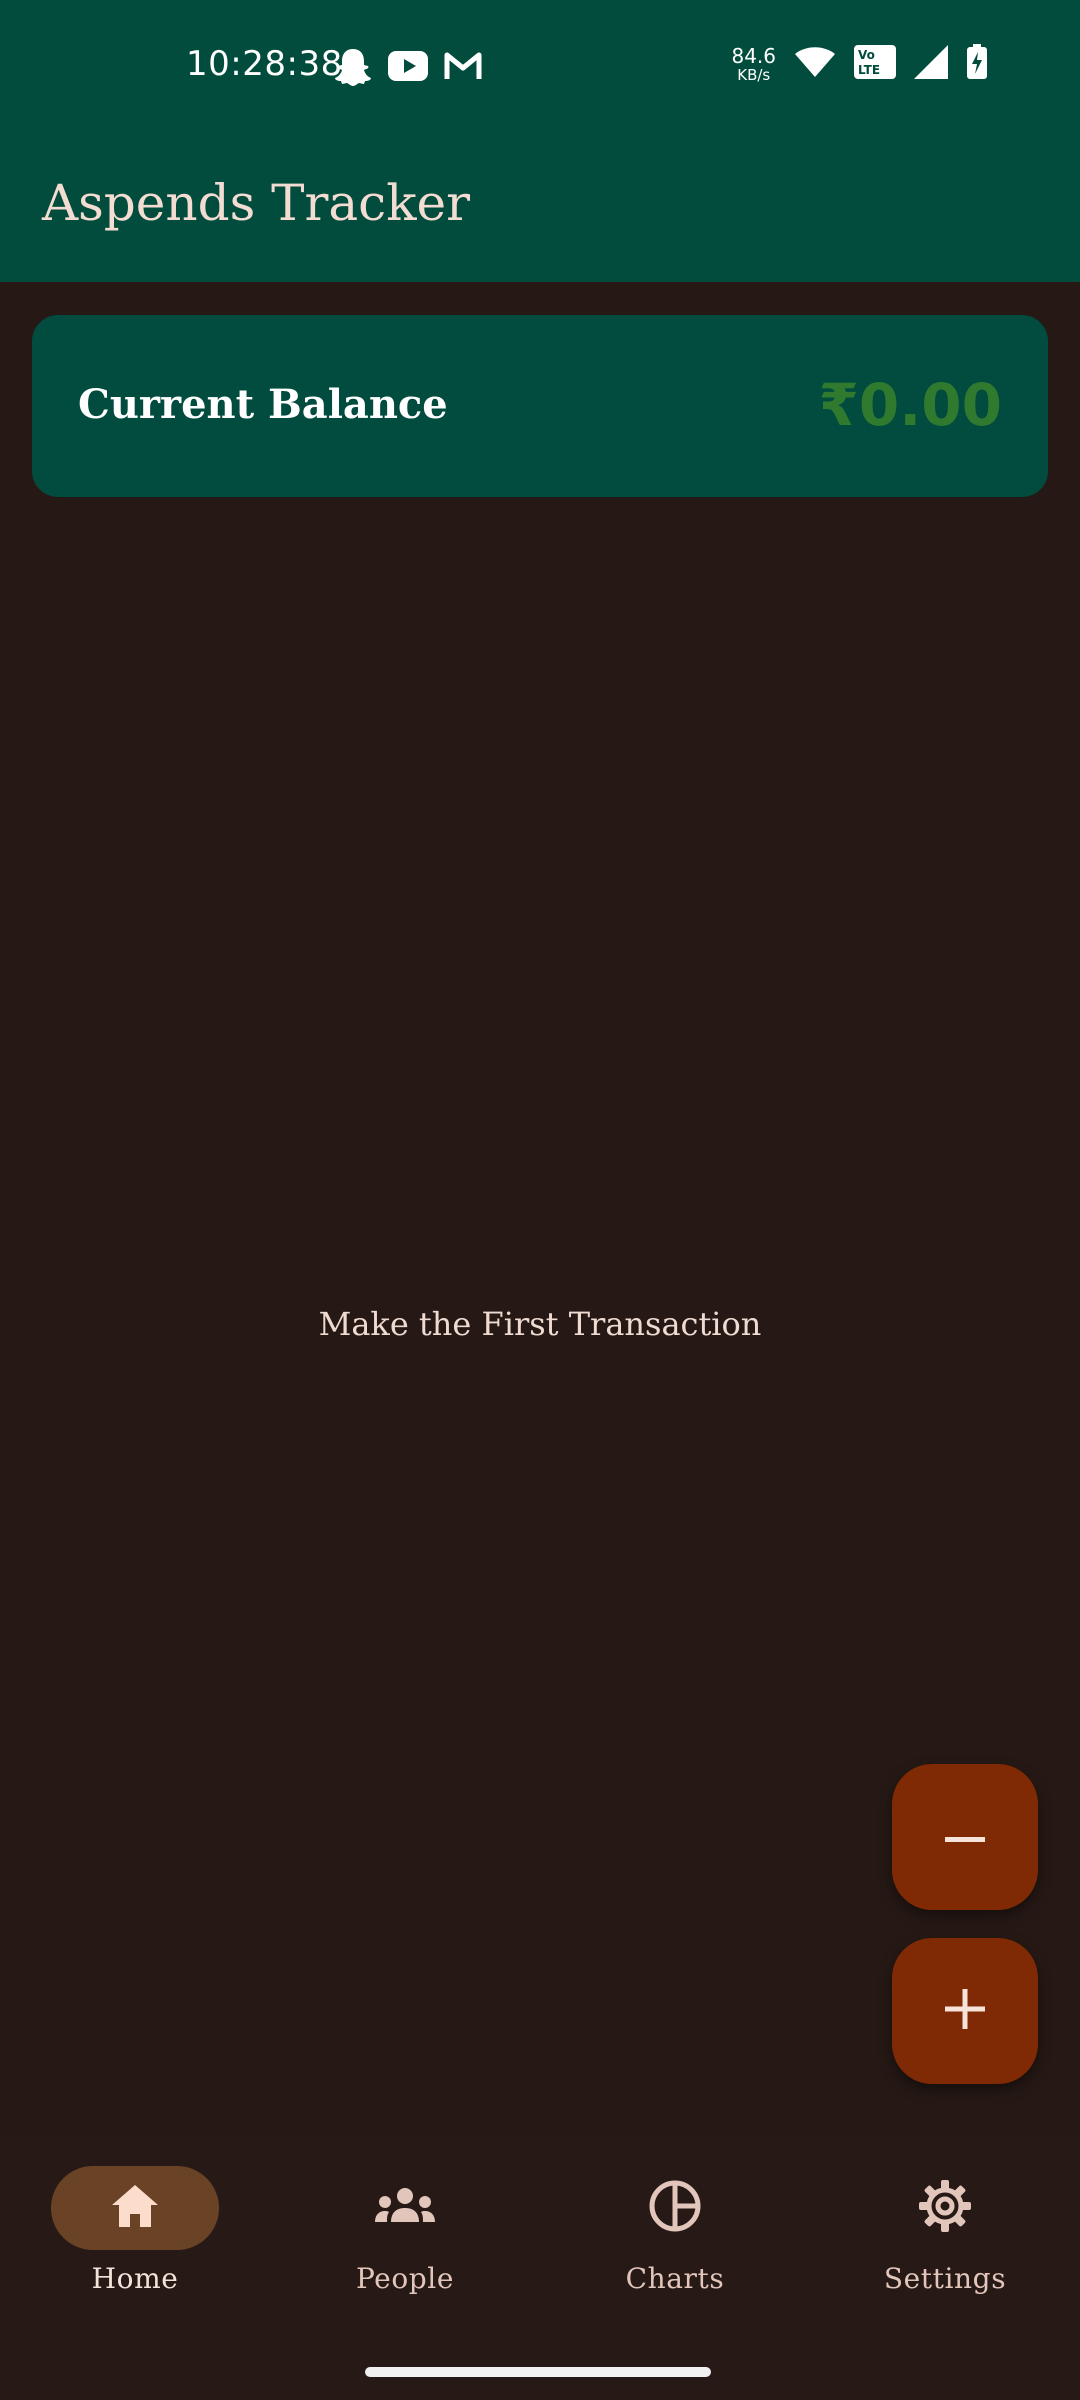 Image resolution: width=1080 pixels, height=2400 pixels. I want to click on nav-label-home: Home, so click(135, 2278).